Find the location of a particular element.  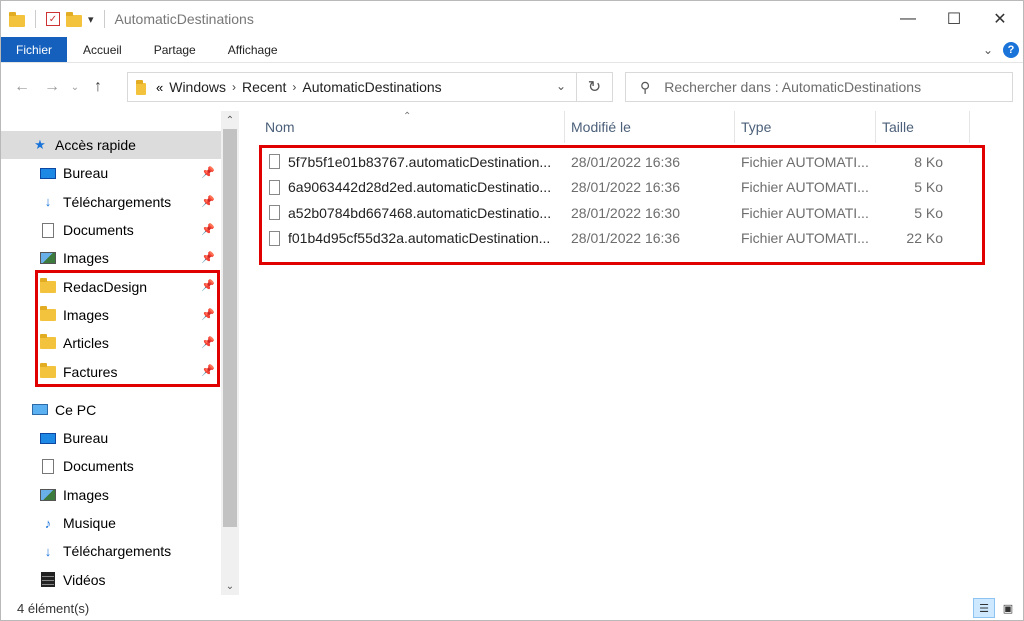

up-button: ↑ is located at coordinates (98, 87).